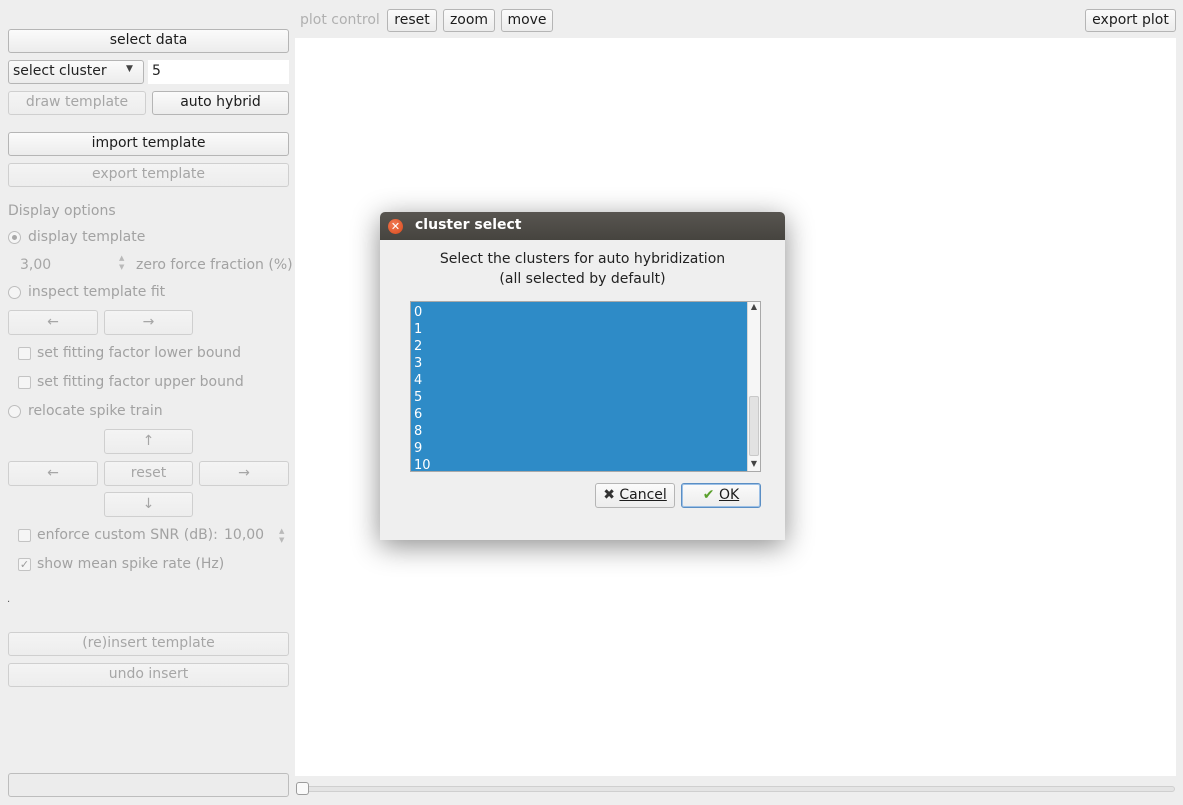 The image size is (1183, 805). What do you see at coordinates (140, 382) in the screenshot?
I see `upper-bound-label: set fitting factor upper bound` at bounding box center [140, 382].